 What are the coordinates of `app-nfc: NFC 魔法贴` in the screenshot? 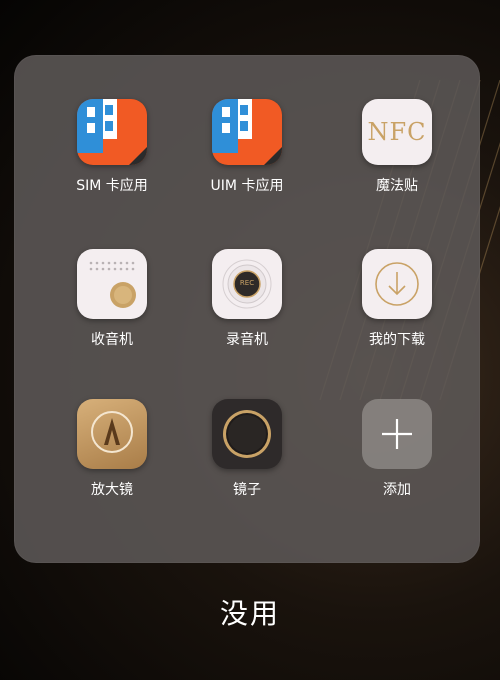 It's located at (397, 125).